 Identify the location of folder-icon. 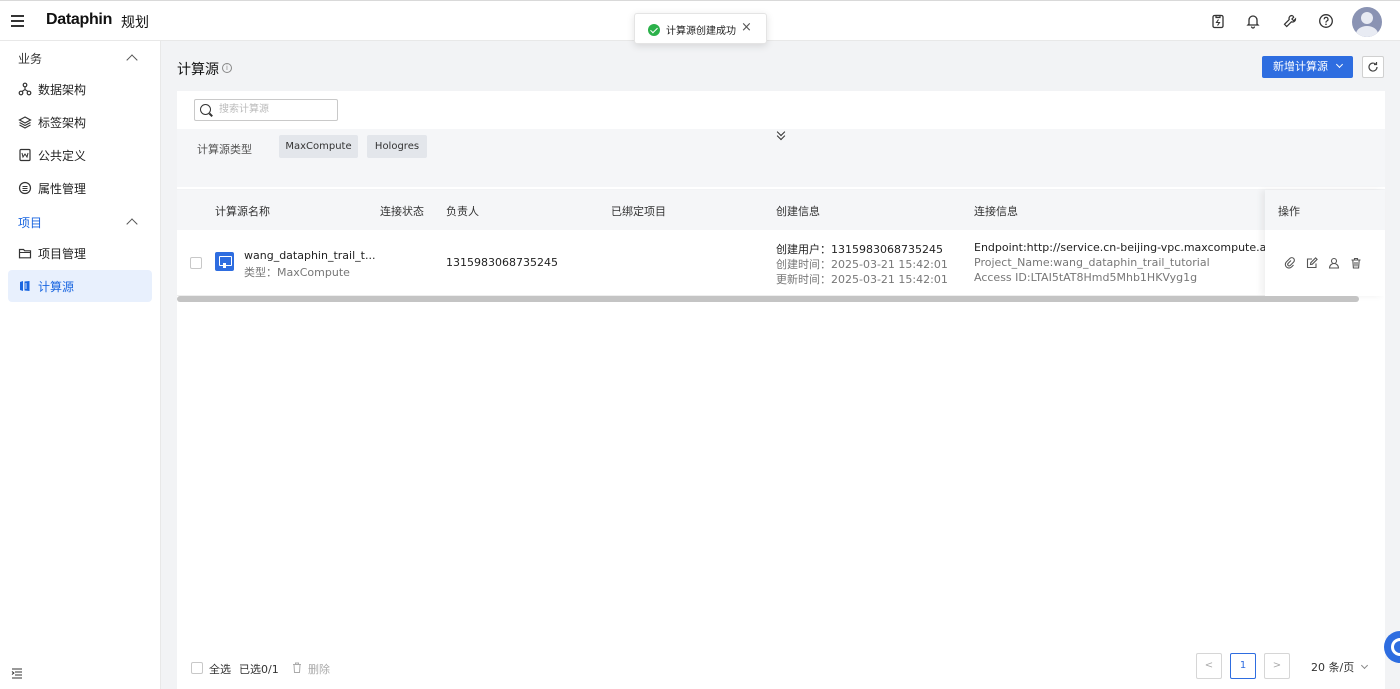
(25, 253).